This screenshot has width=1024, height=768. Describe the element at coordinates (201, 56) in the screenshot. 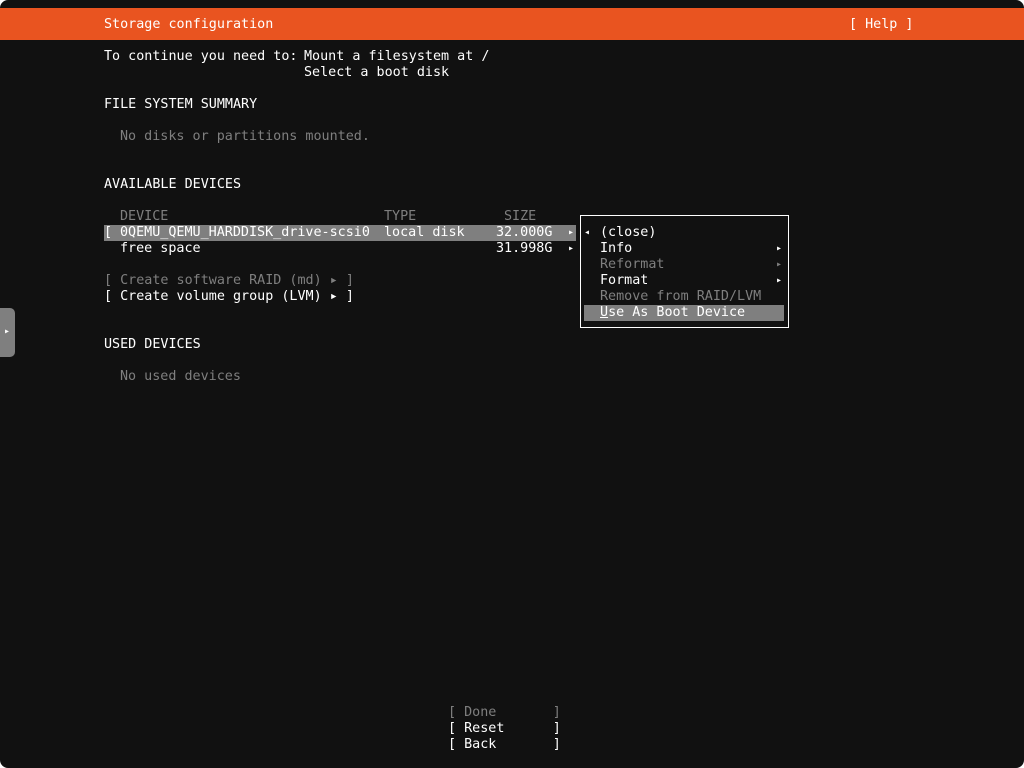

I see `requirements-prefix: To continue you need to:` at that location.